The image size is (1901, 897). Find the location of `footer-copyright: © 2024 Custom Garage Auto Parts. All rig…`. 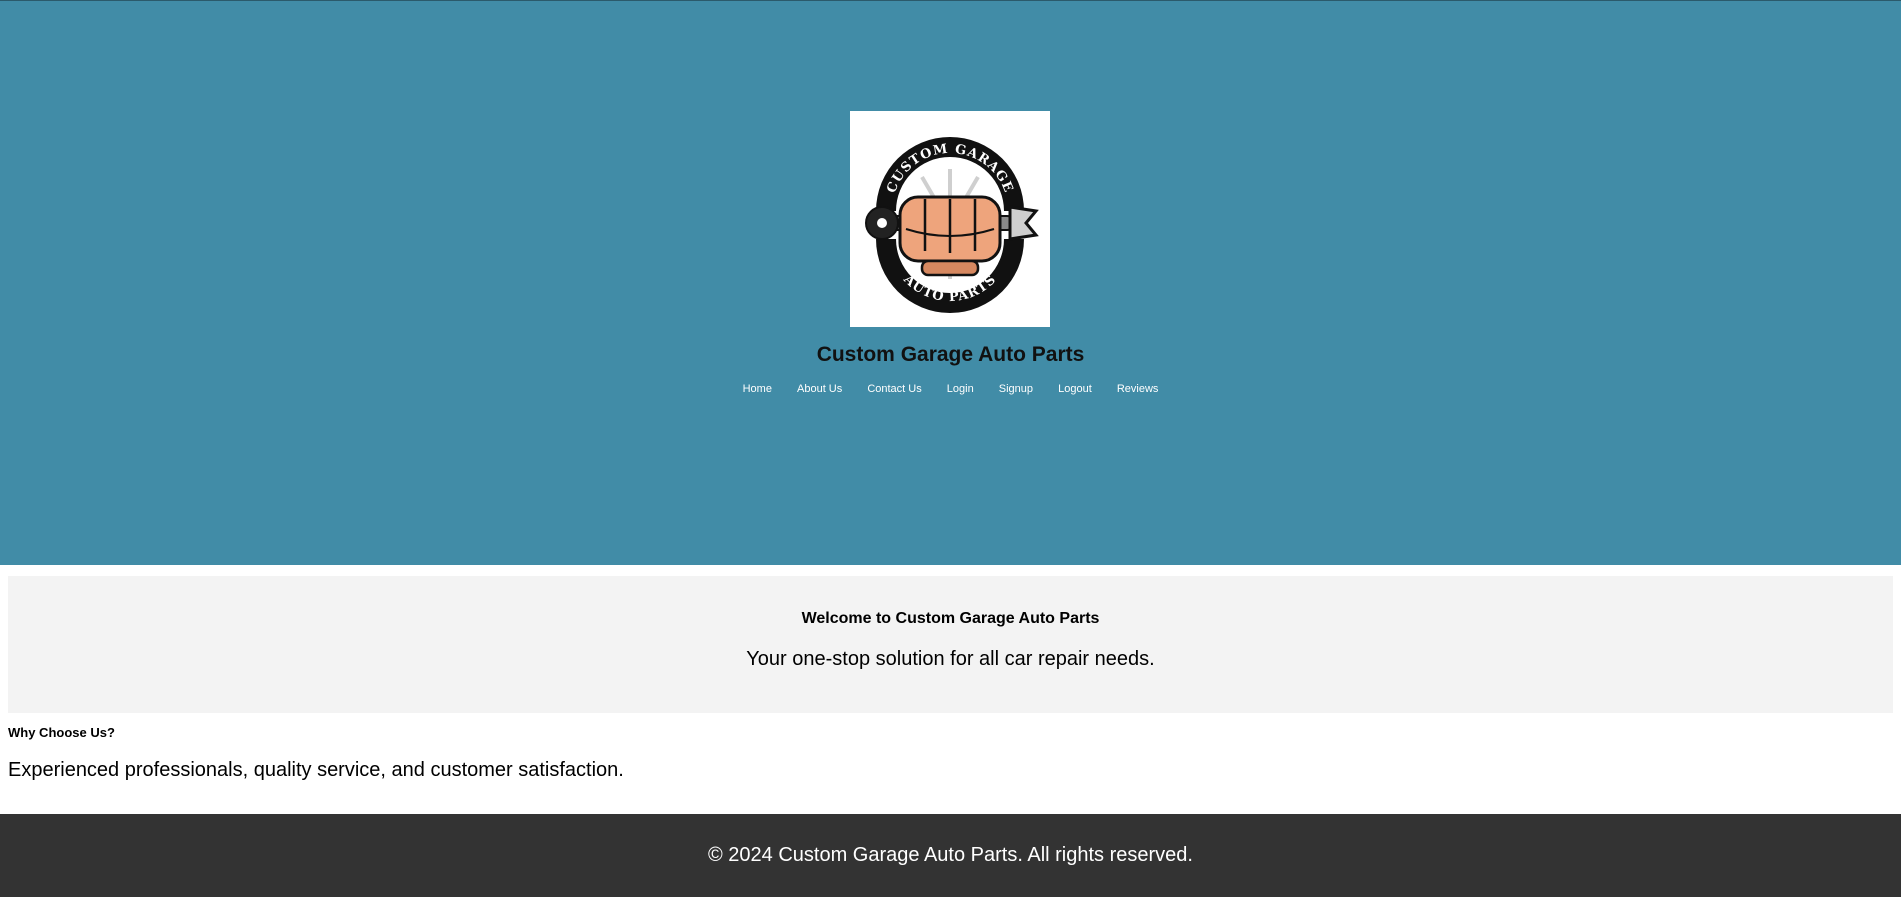

footer-copyright: © 2024 Custom Garage Auto Parts. All rig… is located at coordinates (950, 855).